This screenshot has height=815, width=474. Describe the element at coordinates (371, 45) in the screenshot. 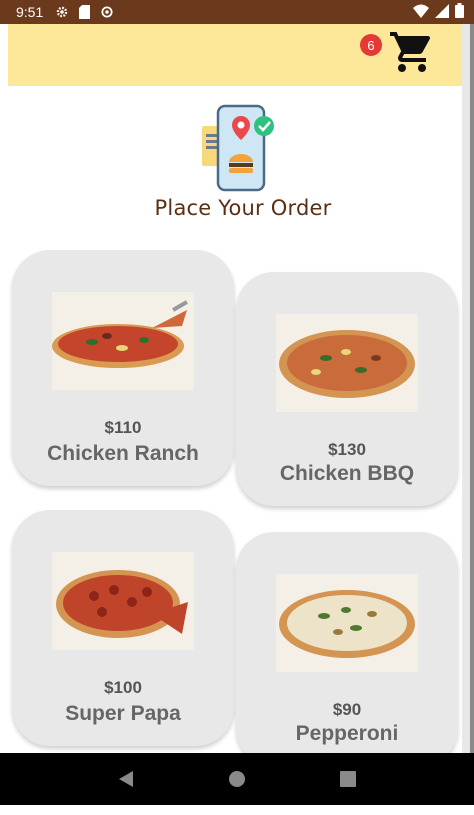

I see `cart-count-badge: 6` at that location.